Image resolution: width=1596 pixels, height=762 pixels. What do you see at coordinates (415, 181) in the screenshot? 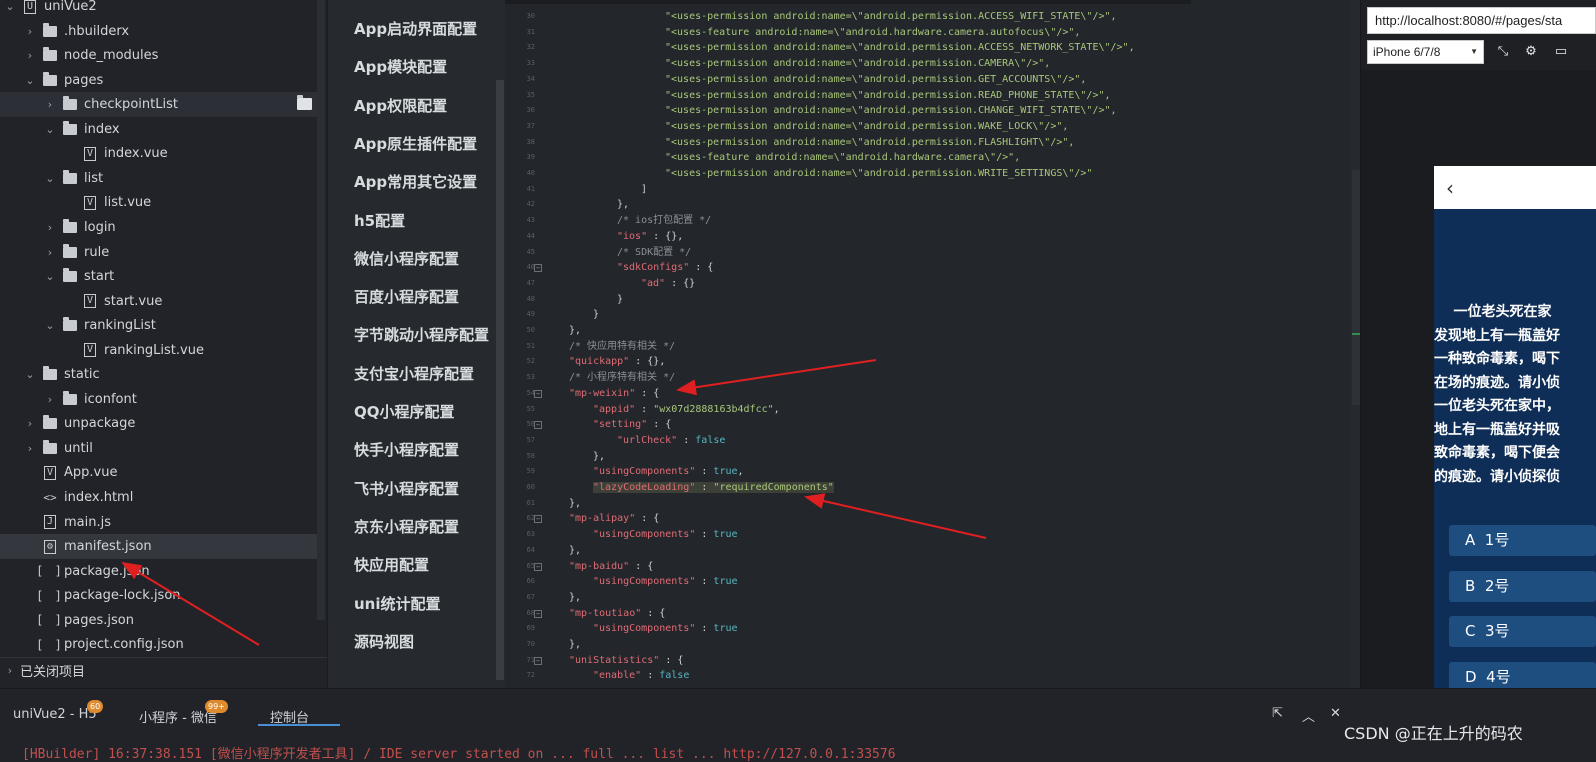
I see `settings-menu-item: App常用其它设置` at bounding box center [415, 181].